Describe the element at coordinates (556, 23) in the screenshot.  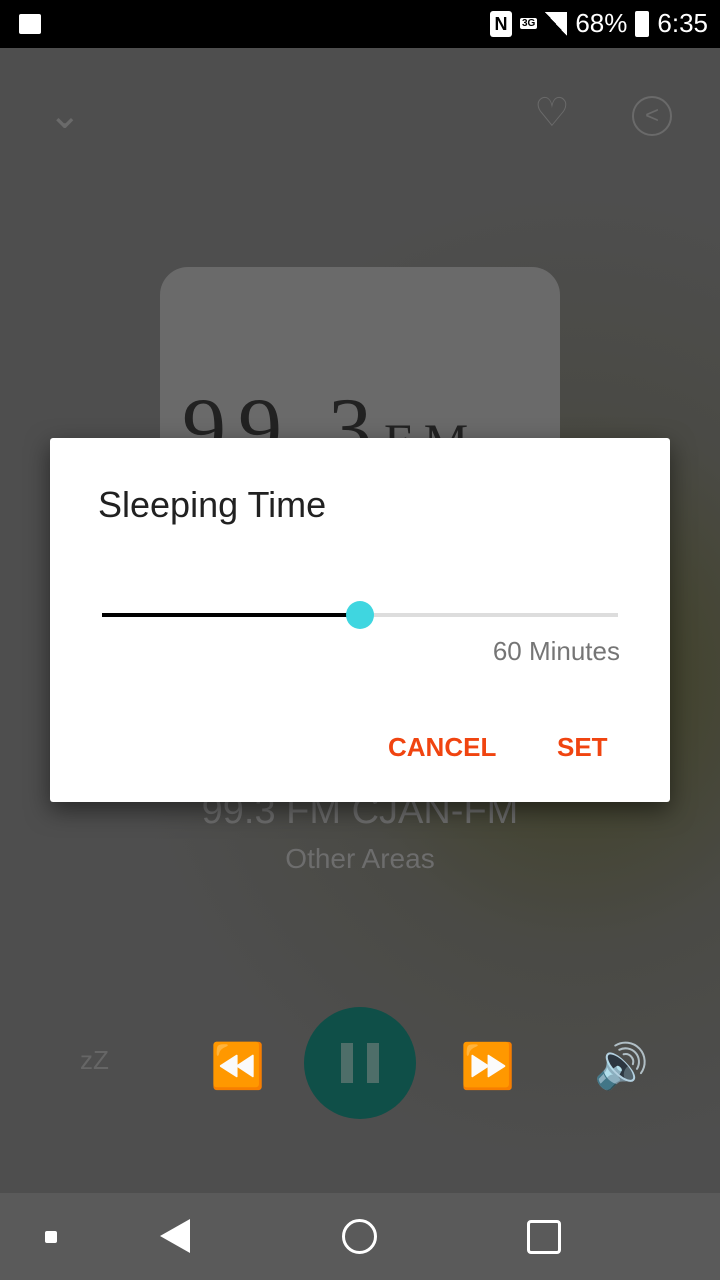
I see `signal-icon` at that location.